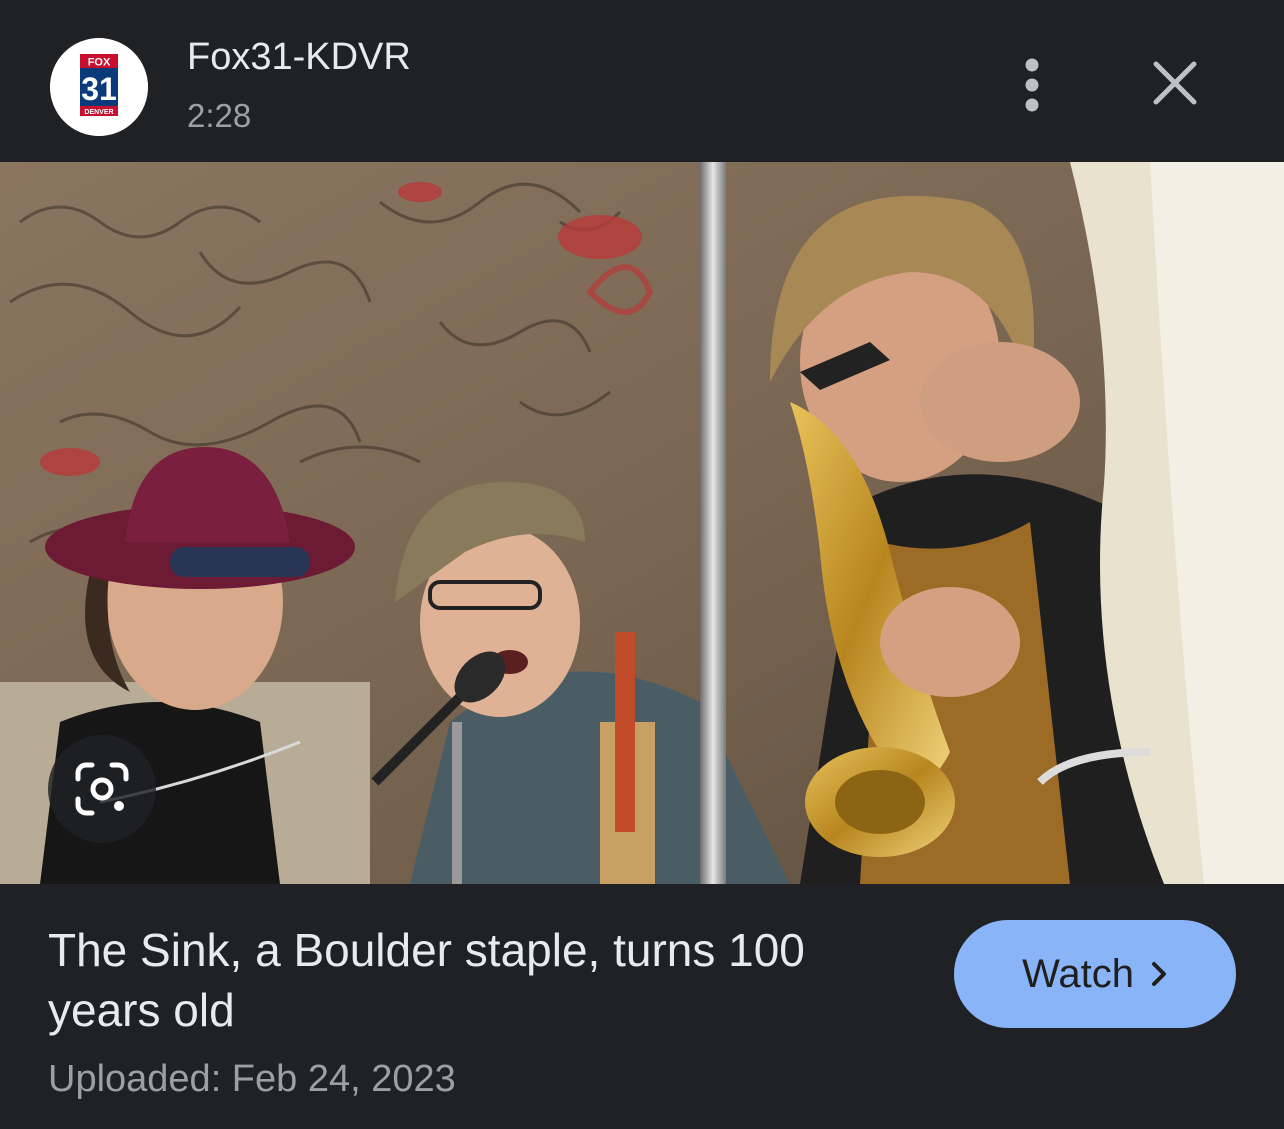 This screenshot has height=1129, width=1284. I want to click on svg-text: DENVER, so click(98, 112).